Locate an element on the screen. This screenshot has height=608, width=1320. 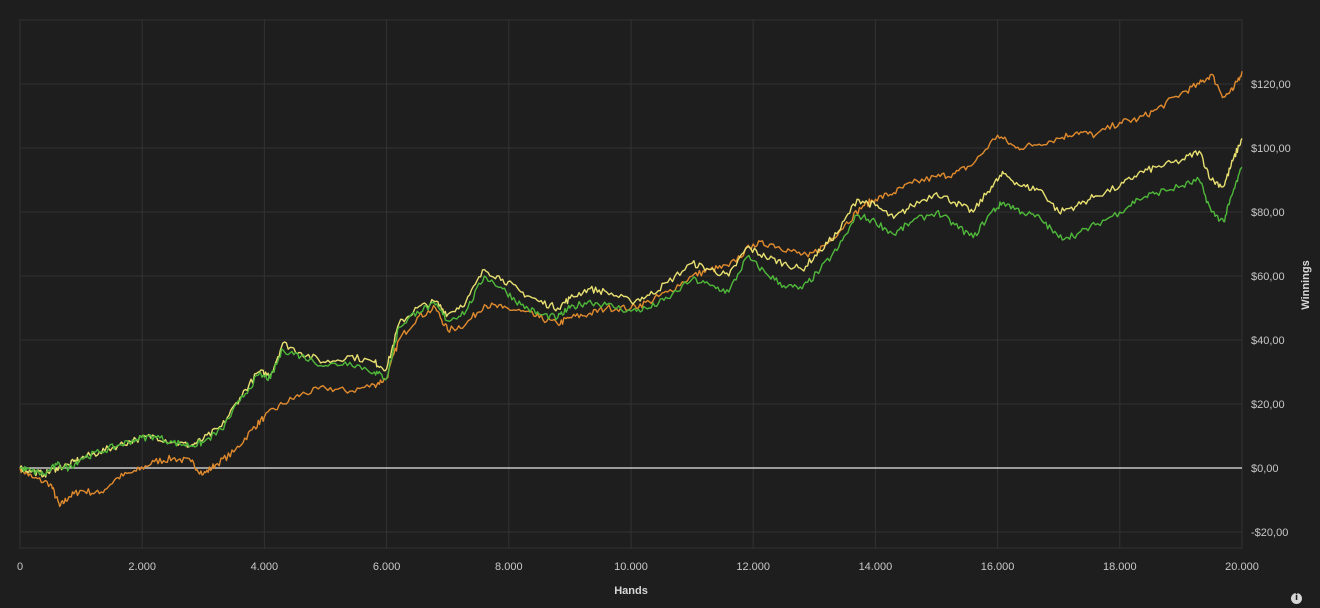
x-tick-label: 20.000 is located at coordinates (1242, 567).